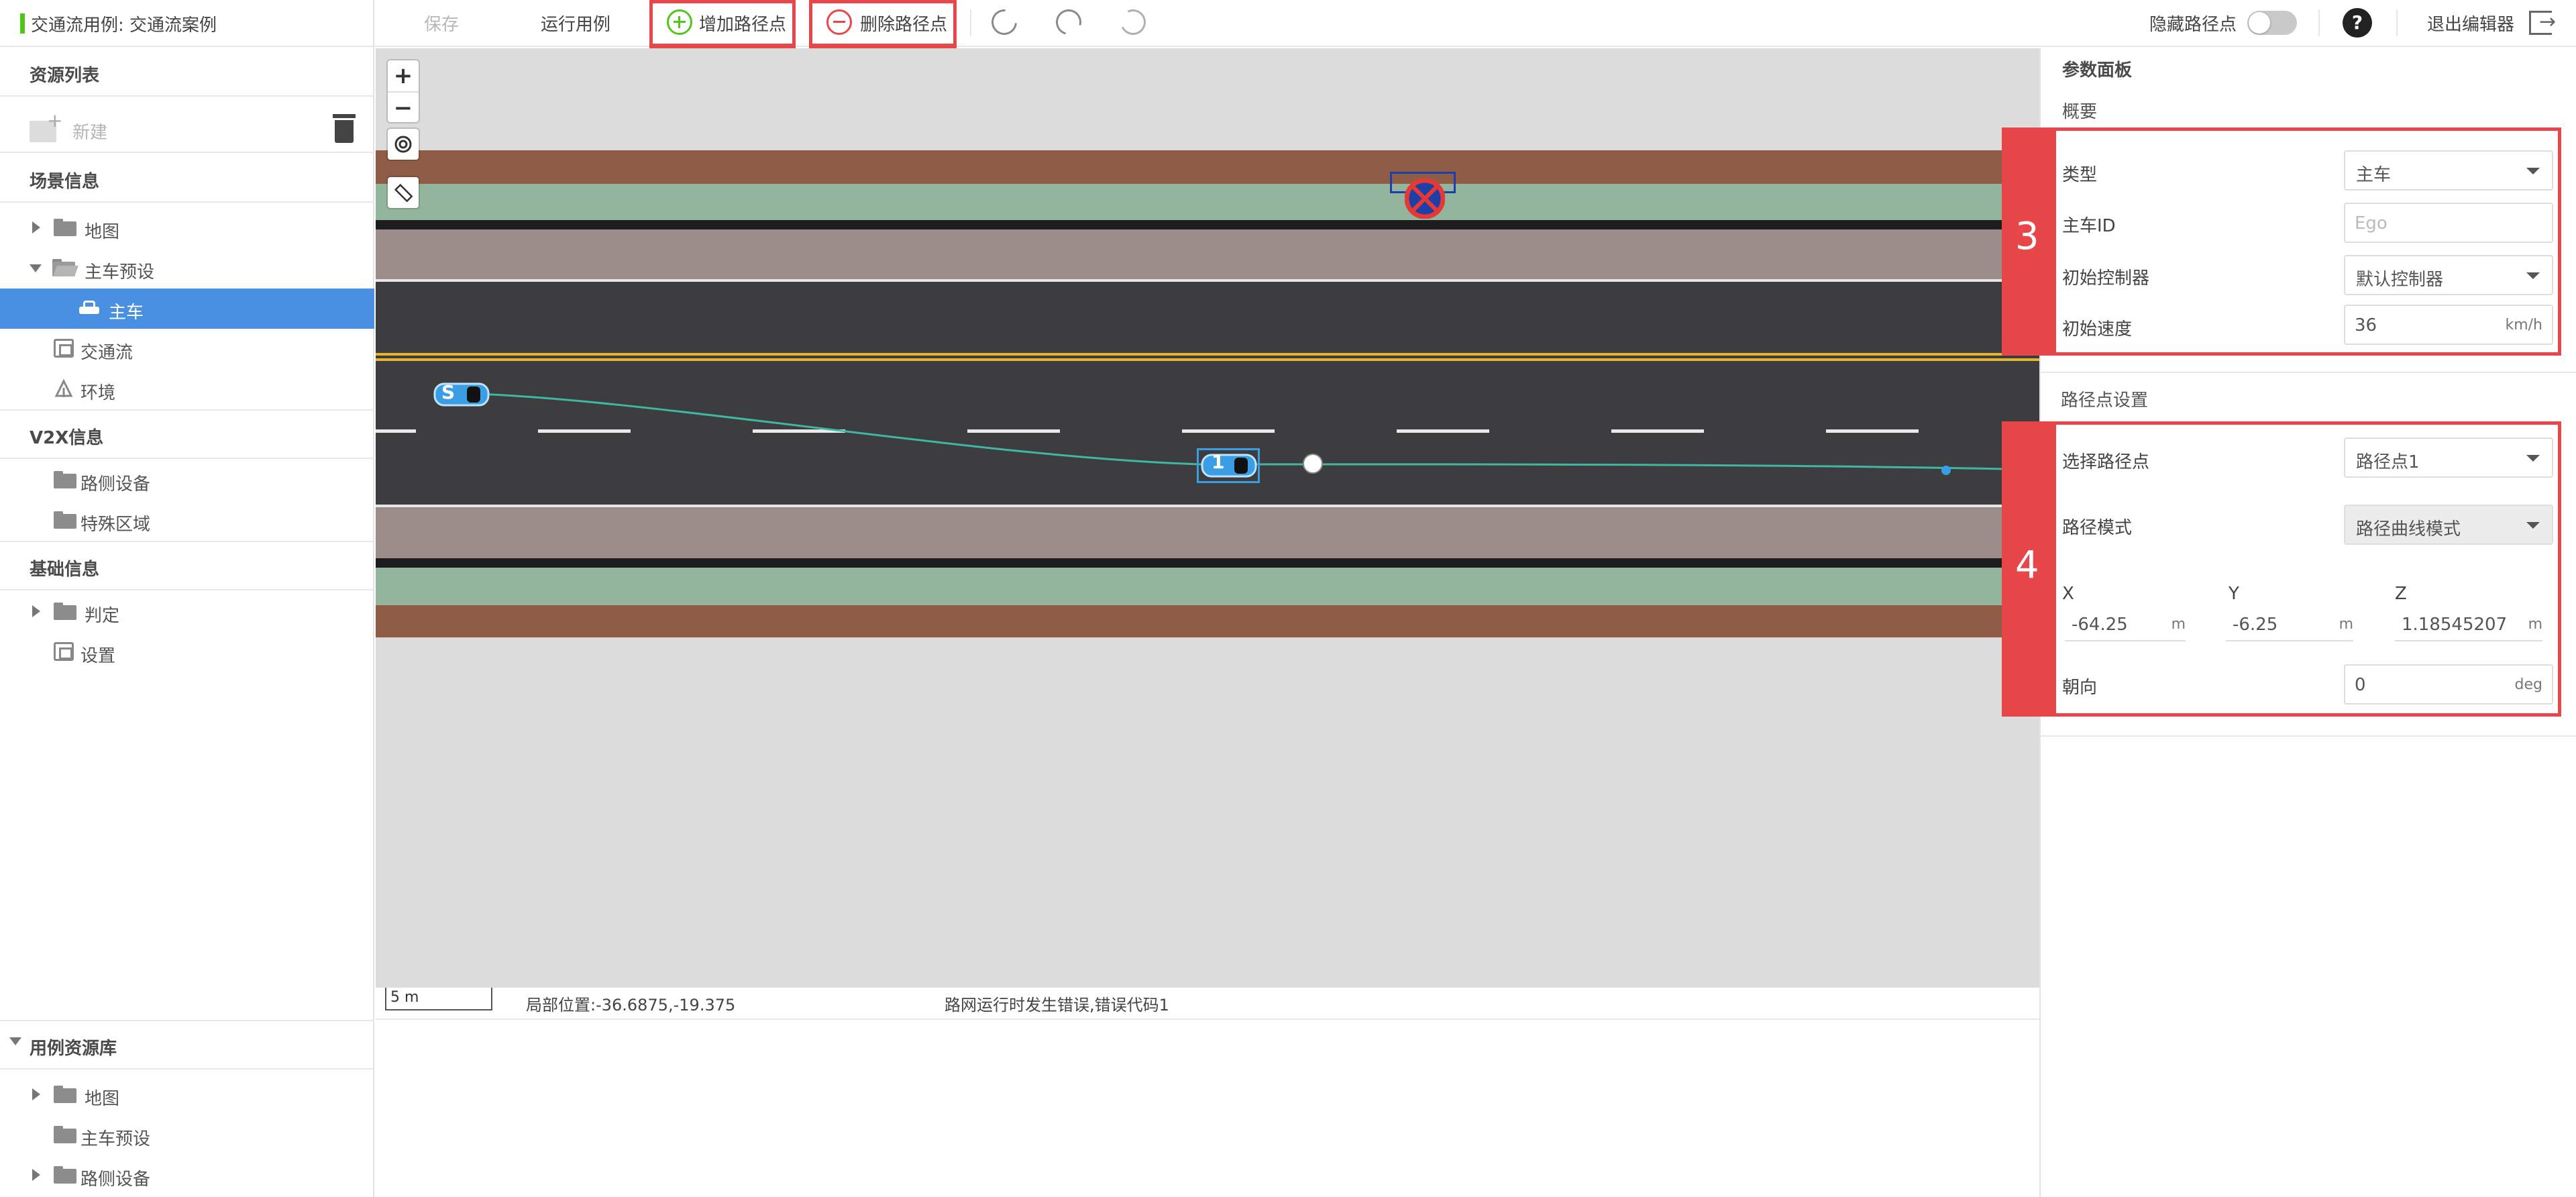  Describe the element at coordinates (1207, 1108) in the screenshot. I see `bottom-blank-area` at that location.